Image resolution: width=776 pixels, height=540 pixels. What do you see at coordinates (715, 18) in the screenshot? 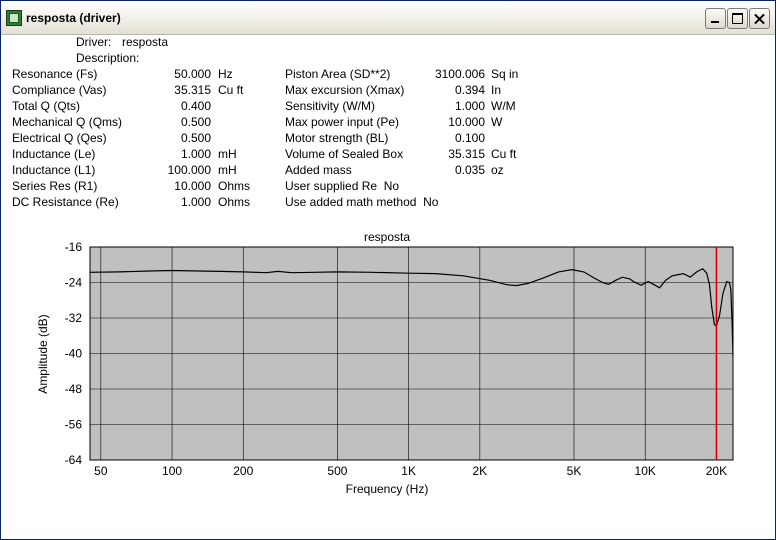
I see `minimize-button` at bounding box center [715, 18].